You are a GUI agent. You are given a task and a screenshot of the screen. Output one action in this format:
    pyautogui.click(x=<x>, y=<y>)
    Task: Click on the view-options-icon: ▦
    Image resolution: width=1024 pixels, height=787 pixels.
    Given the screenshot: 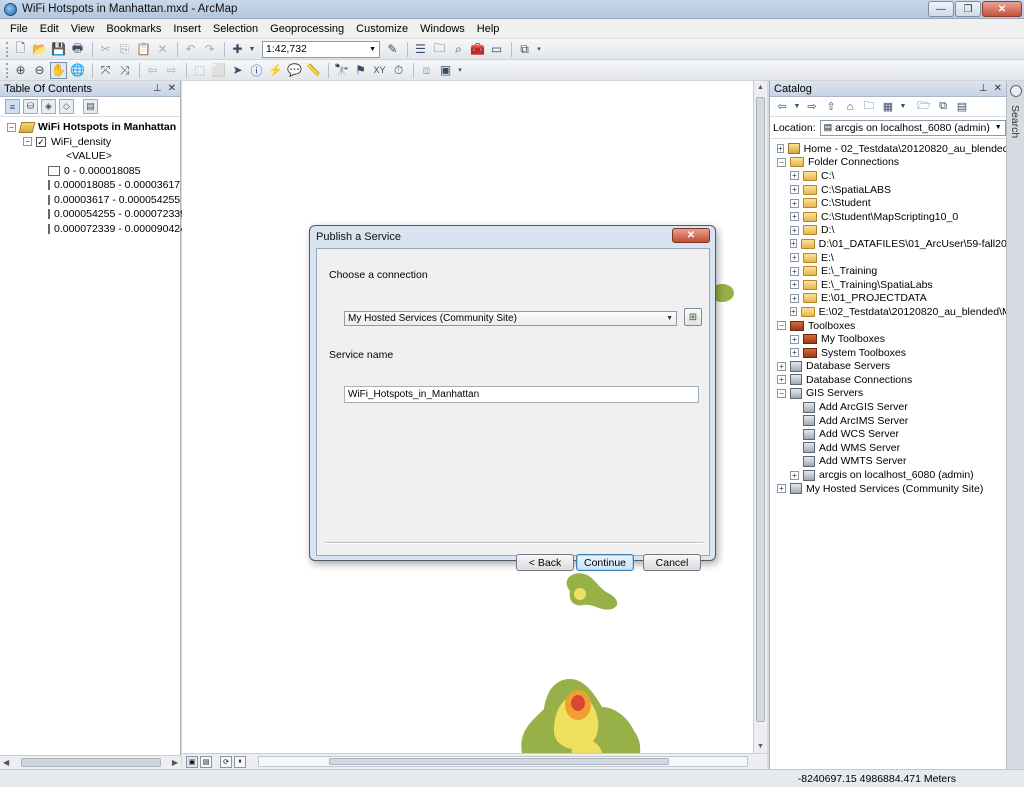 What is the action you would take?
    pyautogui.click(x=888, y=106)
    